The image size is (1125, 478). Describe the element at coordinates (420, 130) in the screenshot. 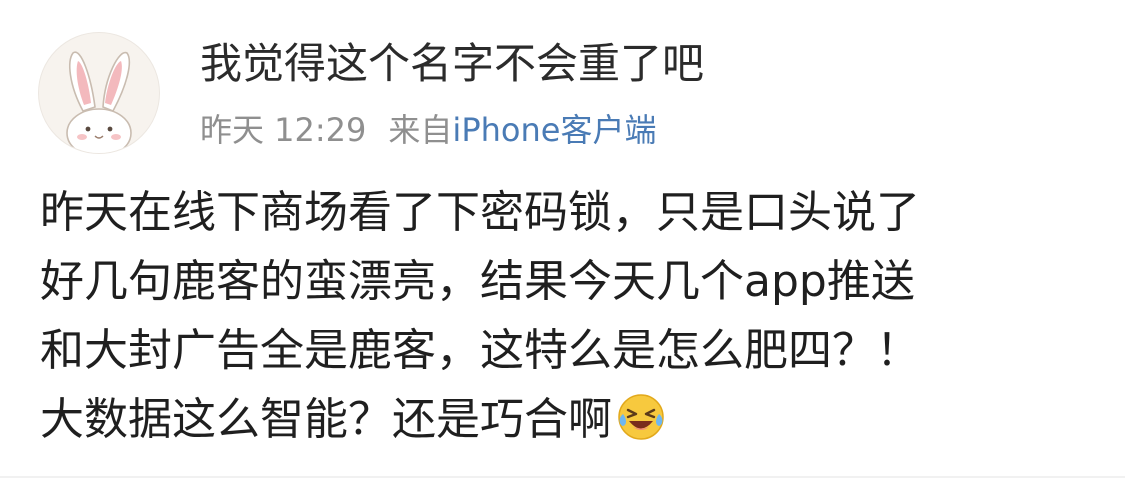

I see `source-prefix: 来自` at that location.